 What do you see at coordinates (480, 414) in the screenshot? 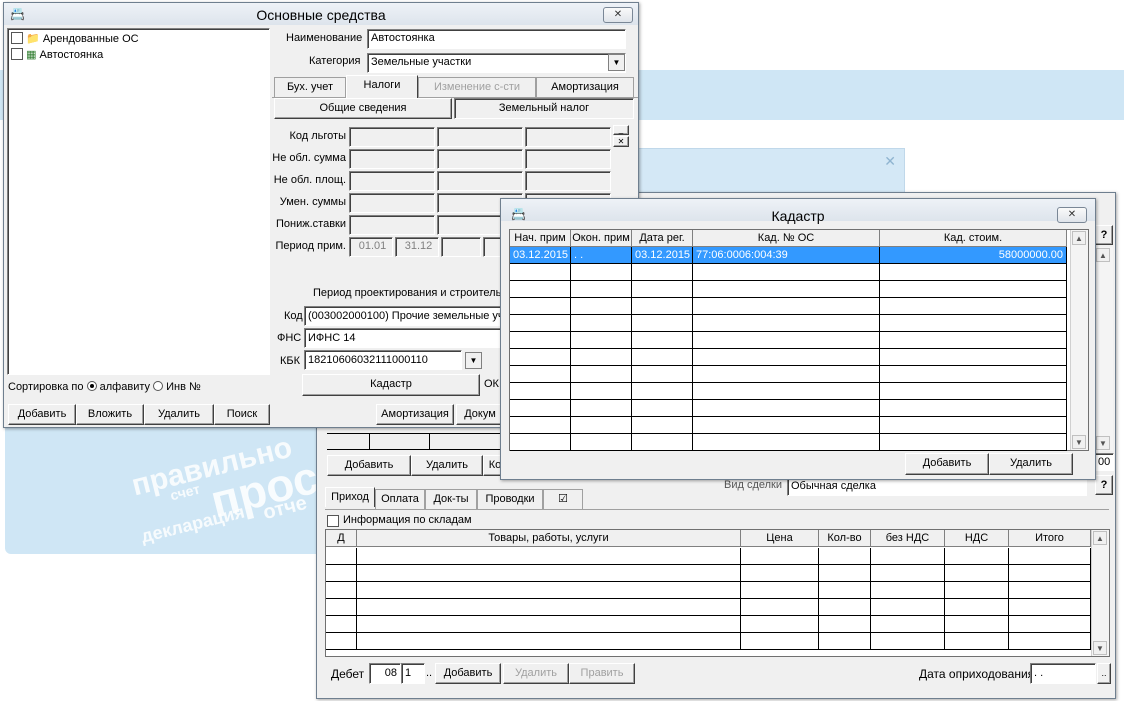
I see `documents-button: Докум` at bounding box center [480, 414].